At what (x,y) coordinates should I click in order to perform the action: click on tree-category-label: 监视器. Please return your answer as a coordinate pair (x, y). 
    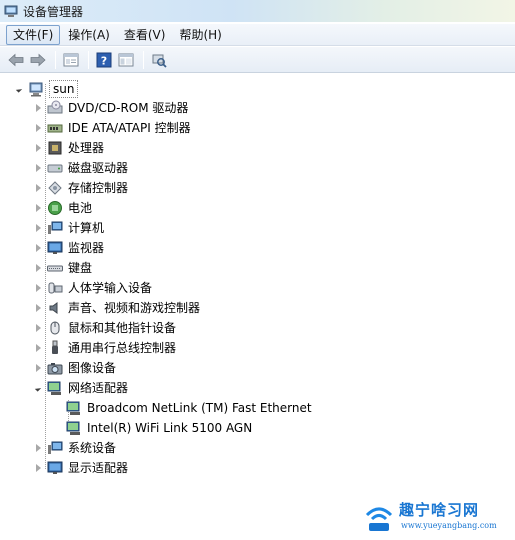
    Looking at the image, I should click on (86, 248).